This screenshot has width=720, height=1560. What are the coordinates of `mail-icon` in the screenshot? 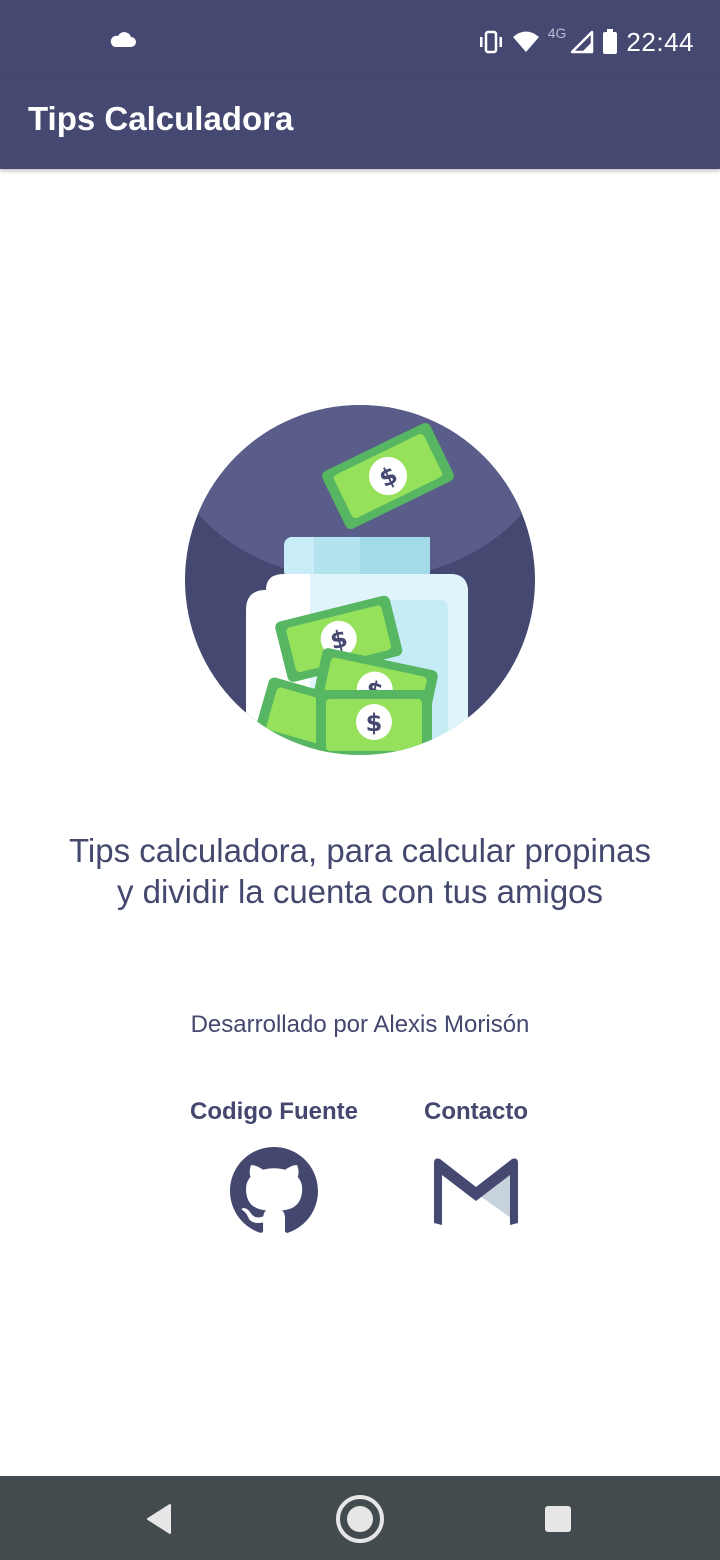 It's located at (476, 1192).